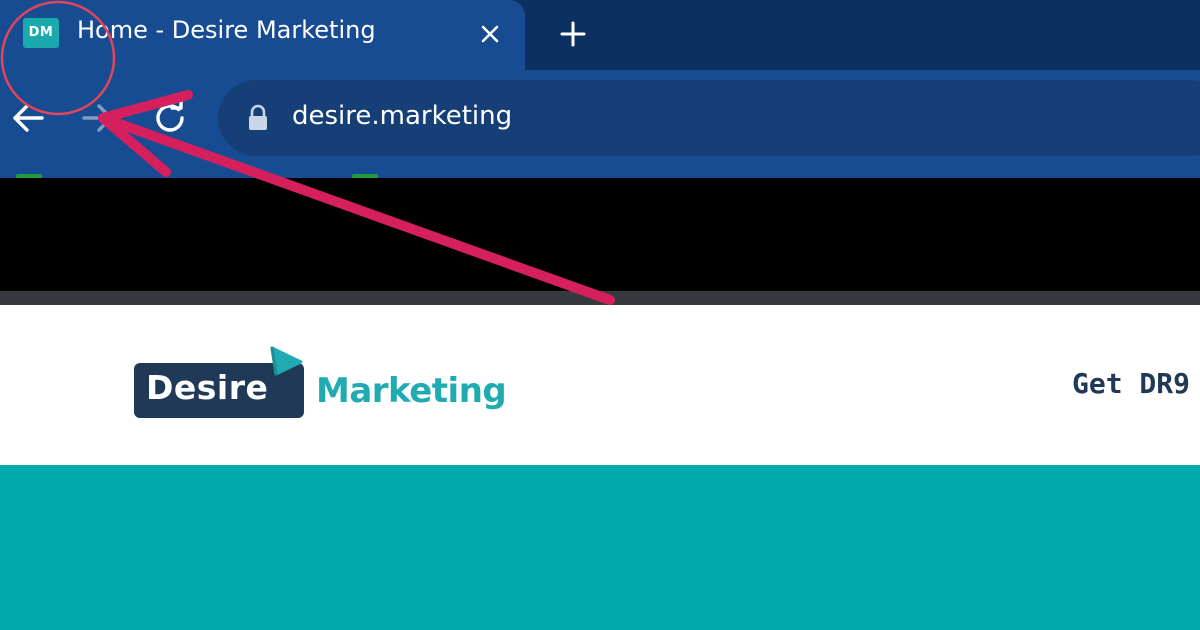  Describe the element at coordinates (286, 361) in the screenshot. I see `play-icon` at that location.